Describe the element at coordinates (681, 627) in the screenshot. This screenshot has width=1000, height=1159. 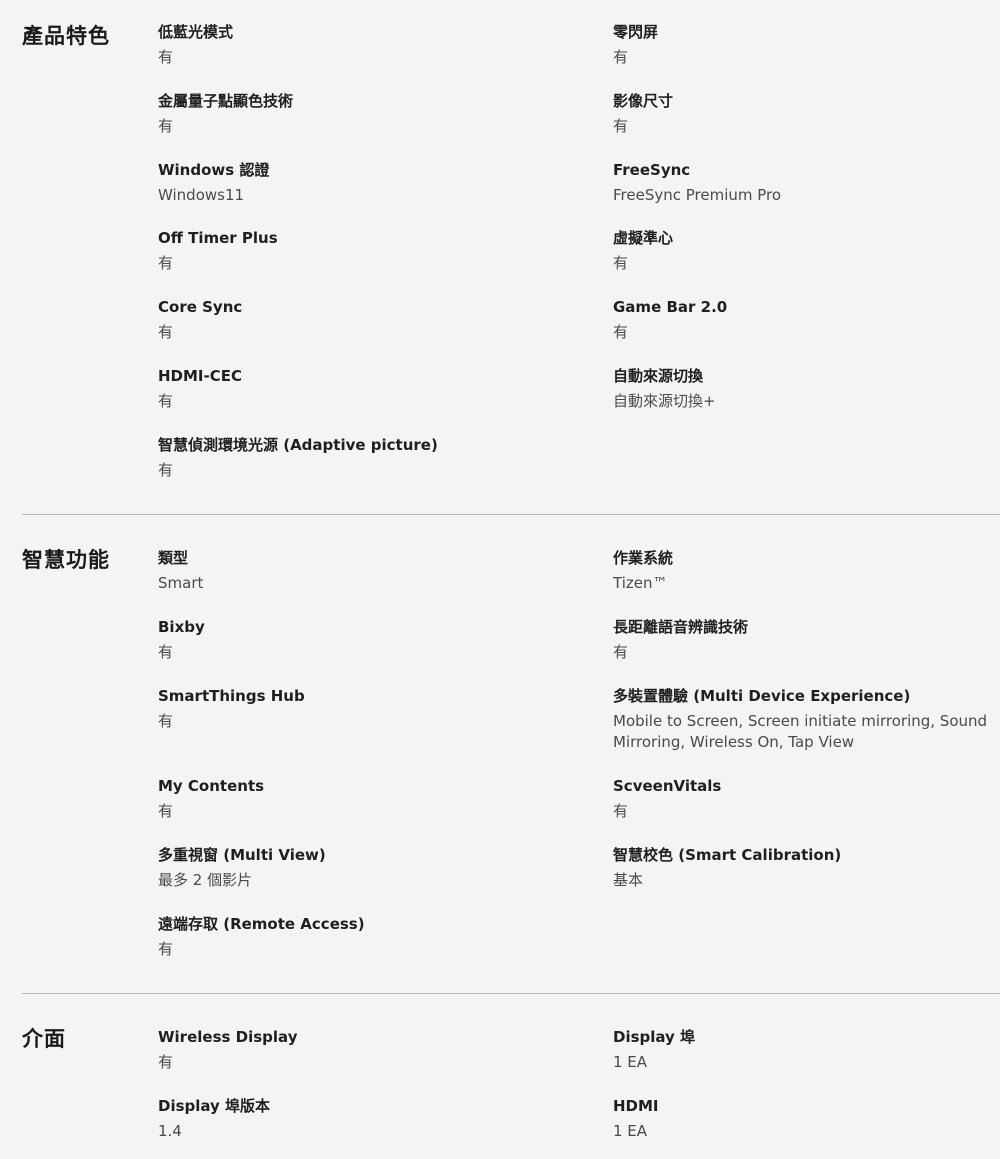
I see `spec-label: 長距離語音辨識技術` at that location.